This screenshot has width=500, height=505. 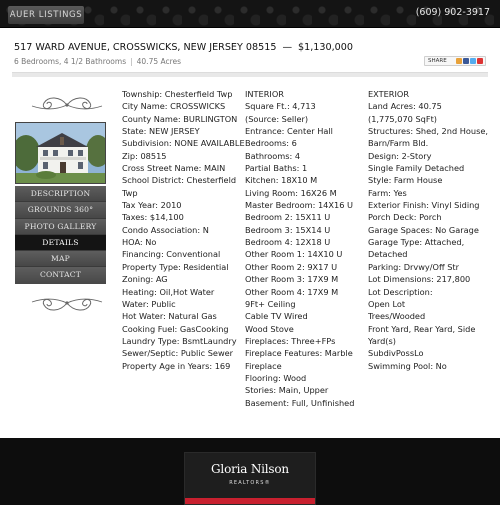 I want to click on detail-row: Structures: Shed, 2nd House,, so click(x=428, y=131).